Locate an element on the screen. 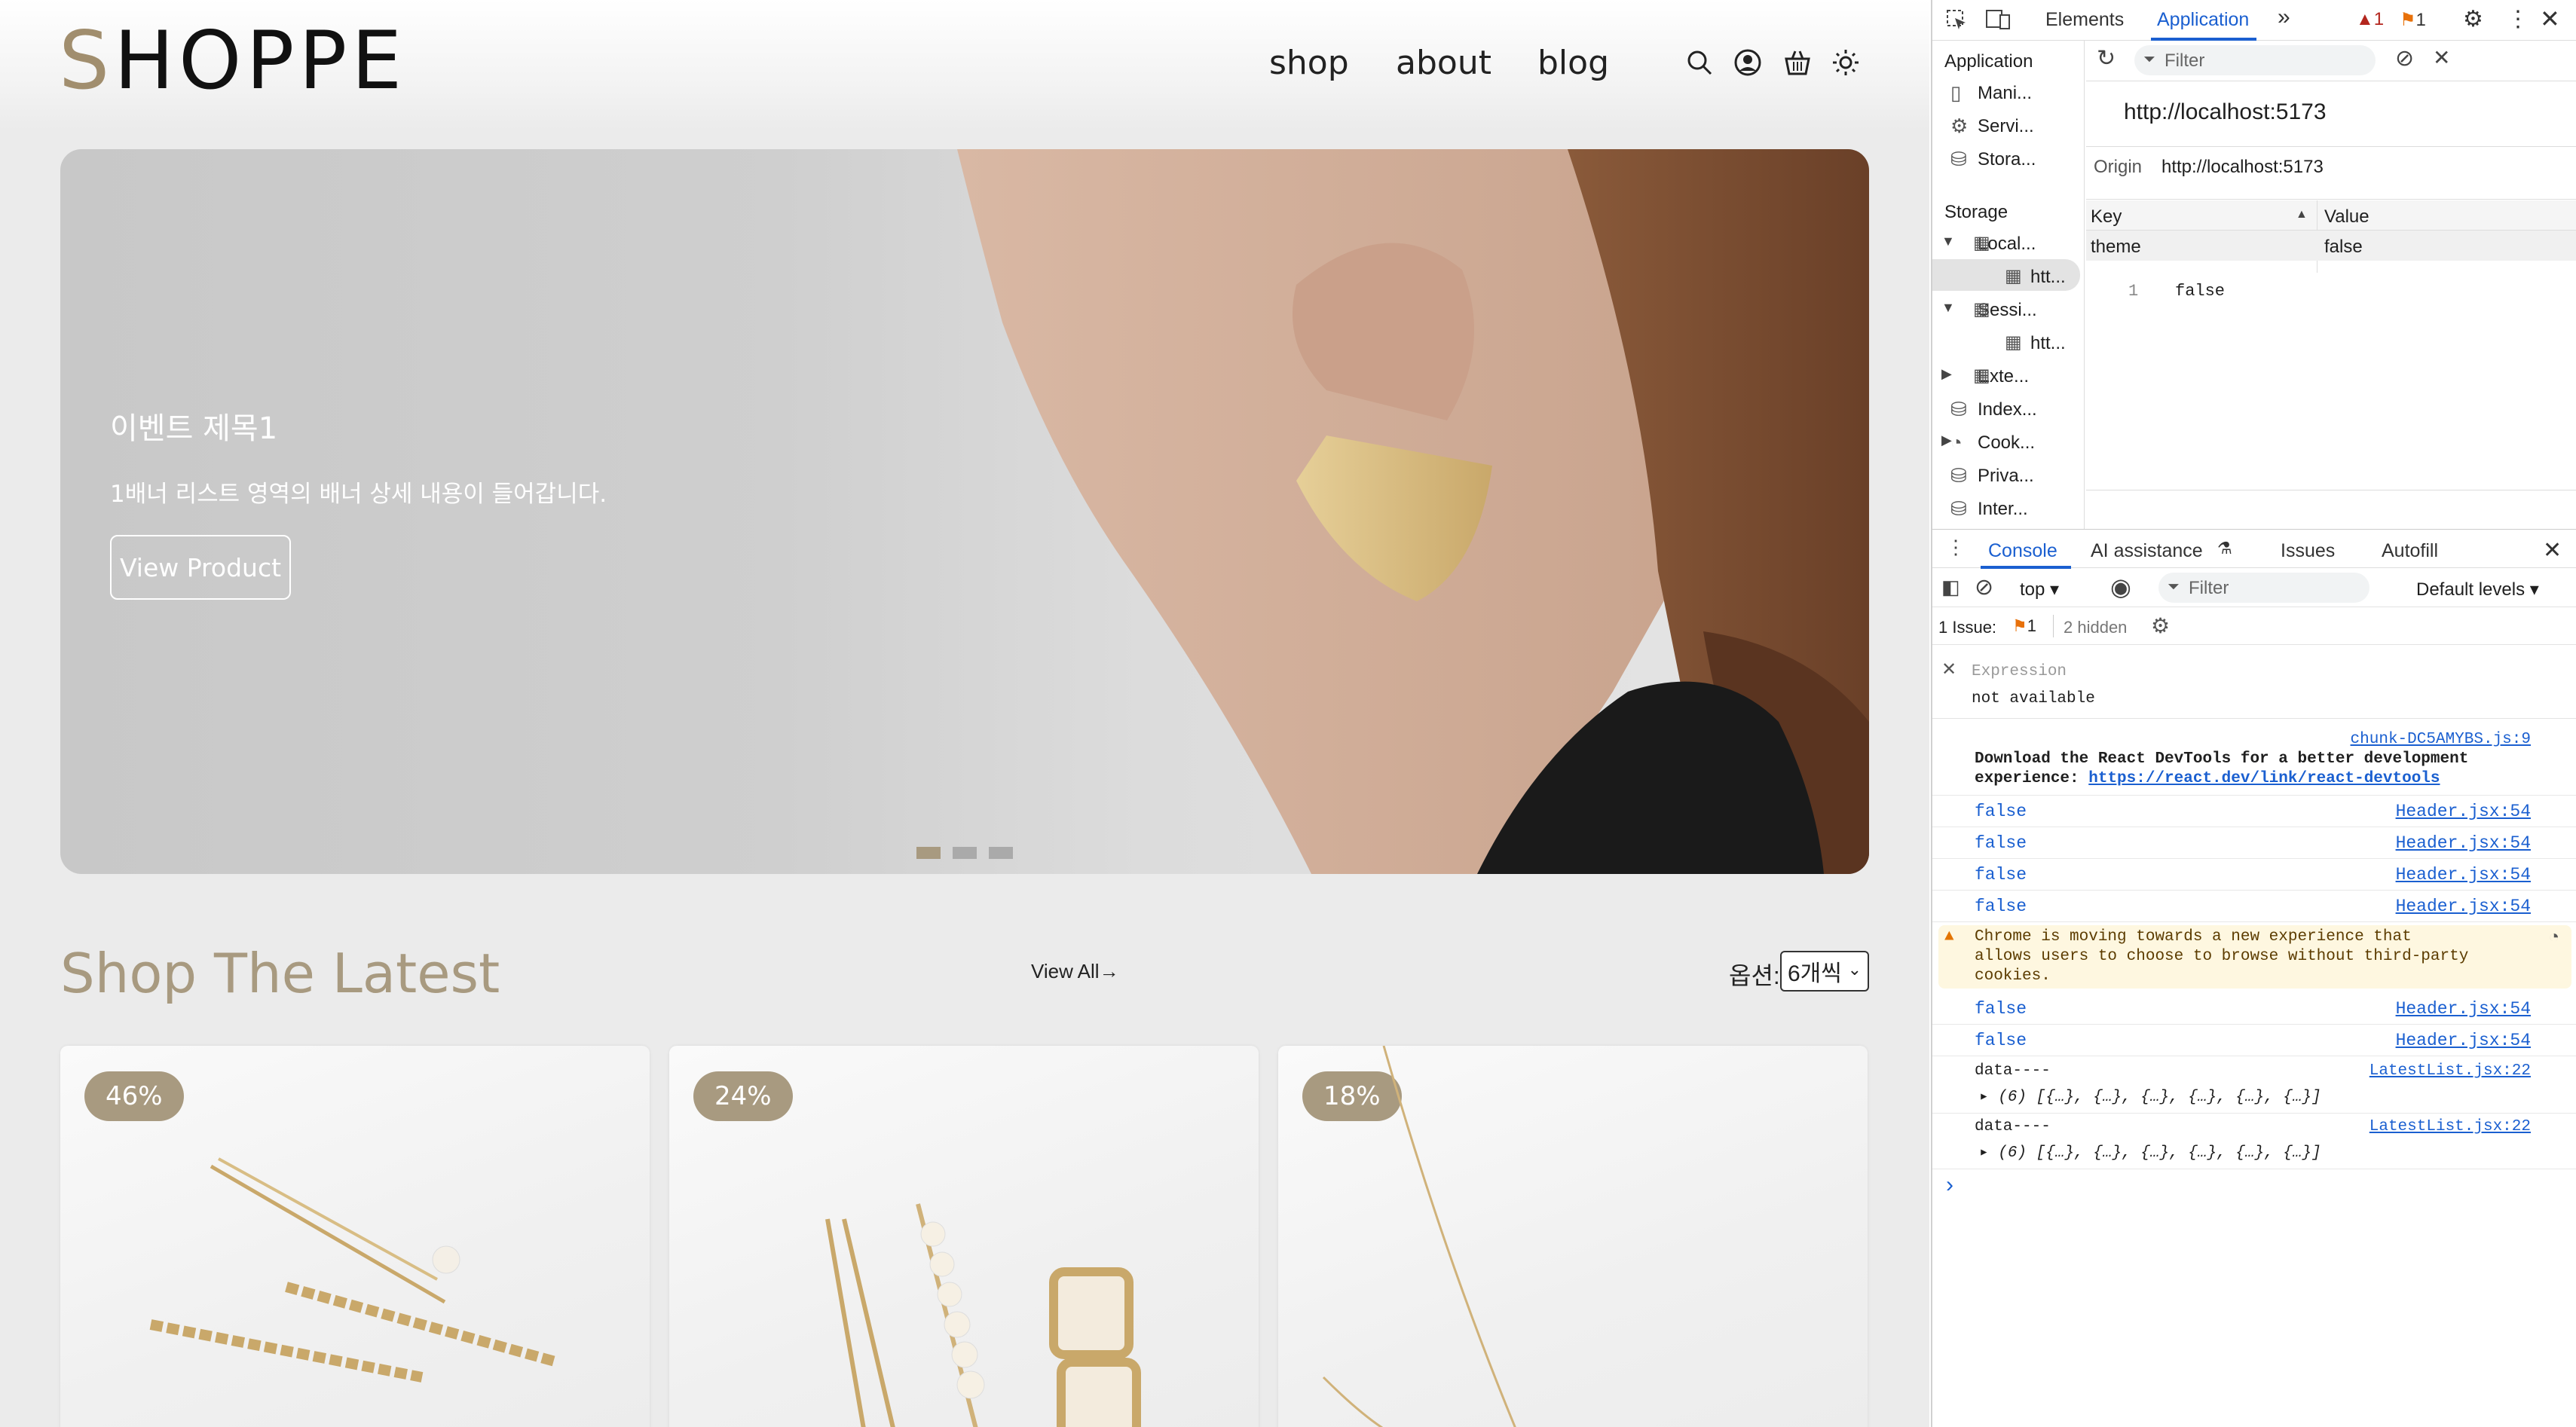 This screenshot has width=2576, height=1427. hero-title: 이벤트 제목1 is located at coordinates (194, 429).